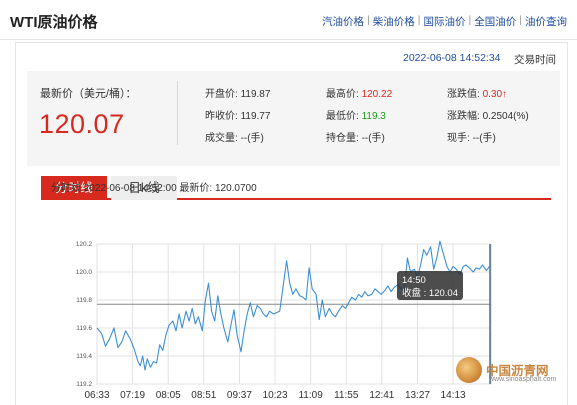  What do you see at coordinates (346, 395) in the screenshot?
I see `x-tick-label: 11:55` at bounding box center [346, 395].